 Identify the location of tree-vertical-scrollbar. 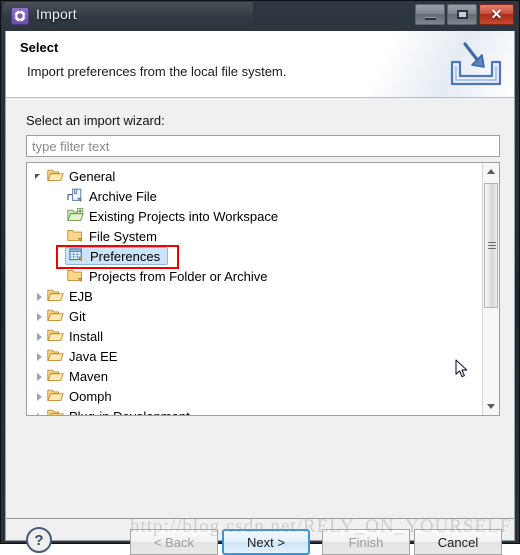
(490, 289).